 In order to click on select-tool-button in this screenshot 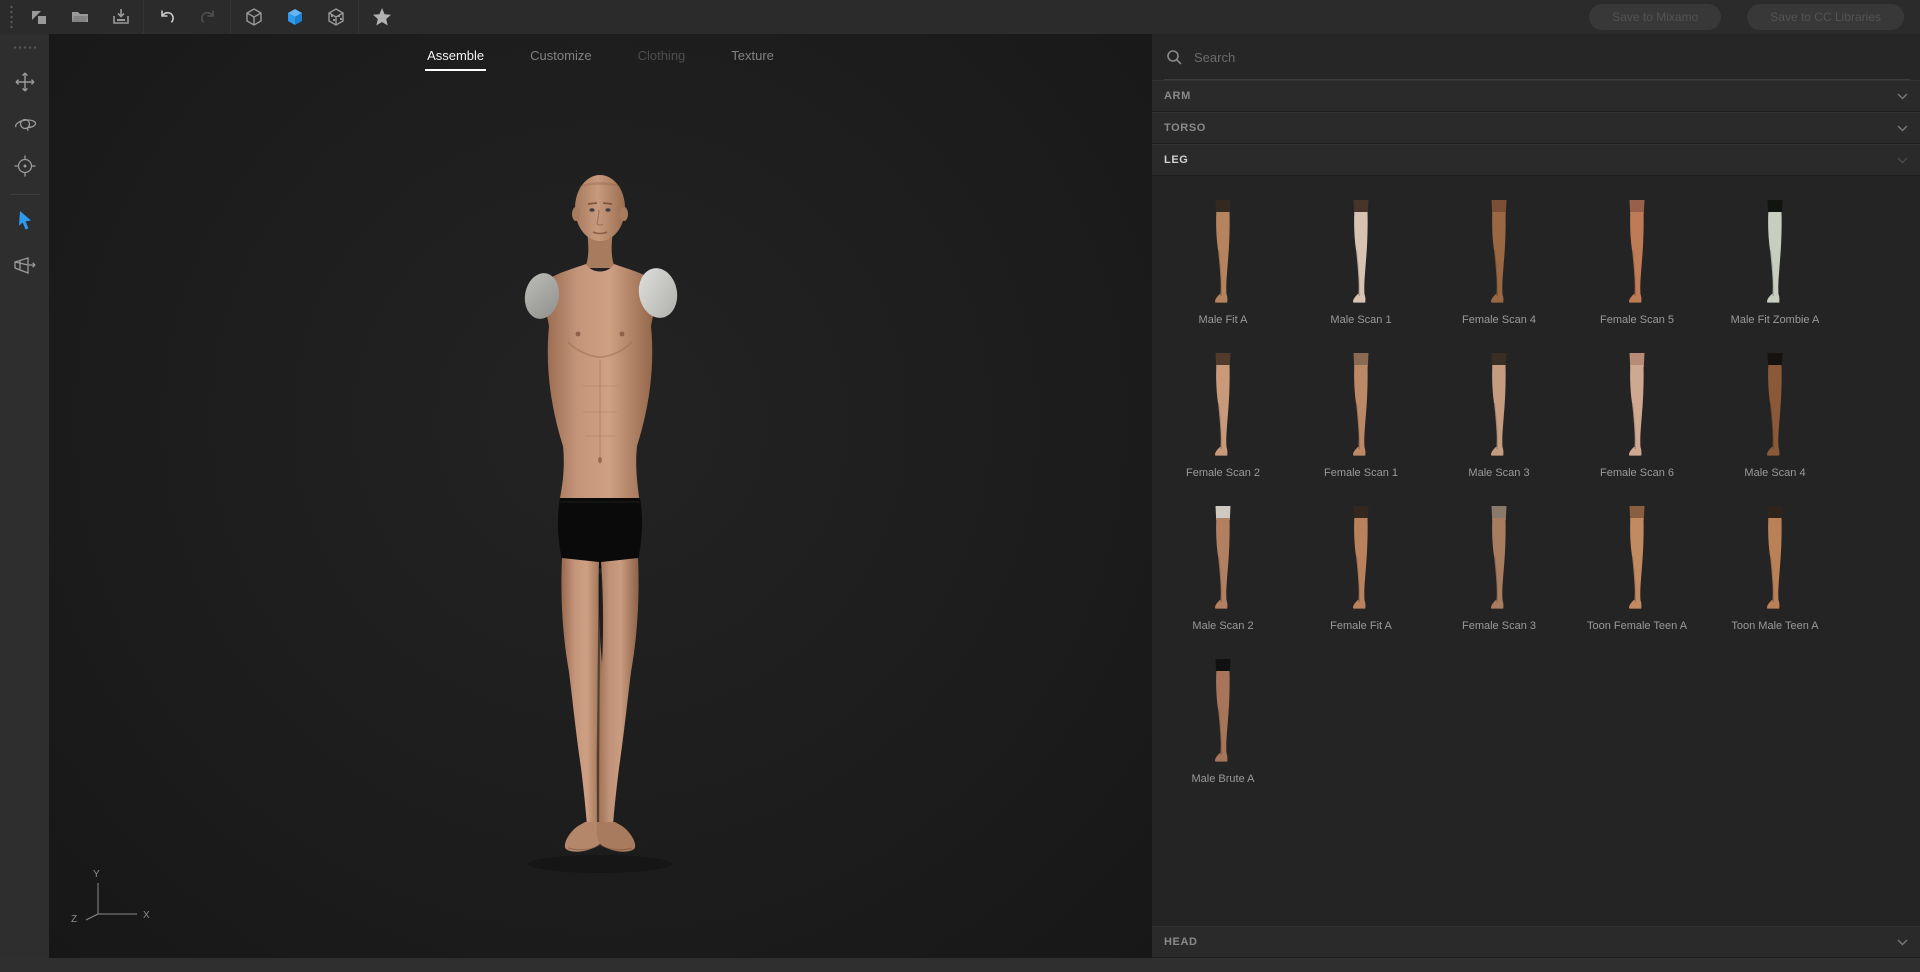, I will do `click(24, 221)`.